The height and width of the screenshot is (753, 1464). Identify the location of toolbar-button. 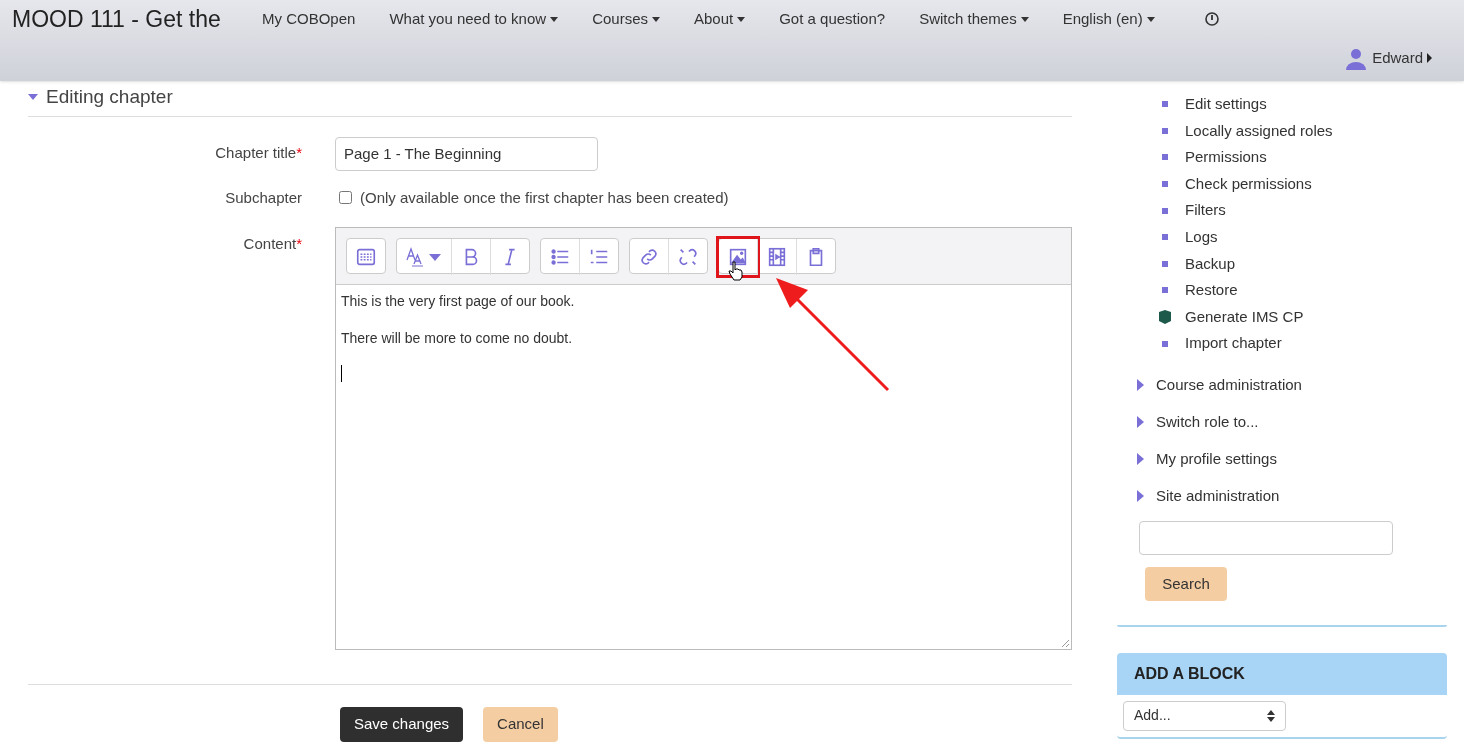
(738, 257).